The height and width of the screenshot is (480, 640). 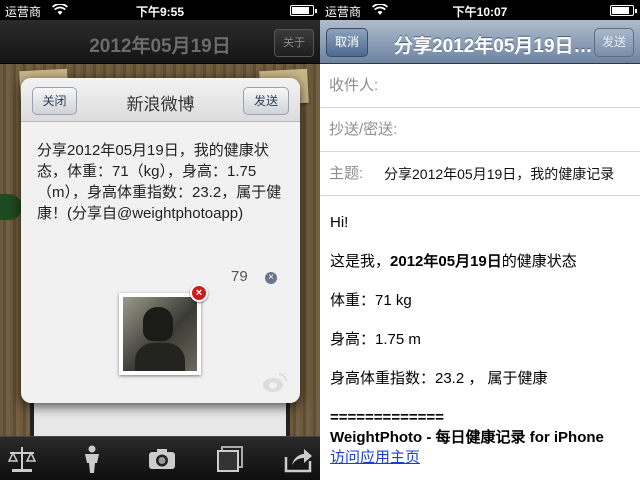 What do you see at coordinates (363, 129) in the screenshot?
I see `cc-bcc-label: 抄送/密送:` at bounding box center [363, 129].